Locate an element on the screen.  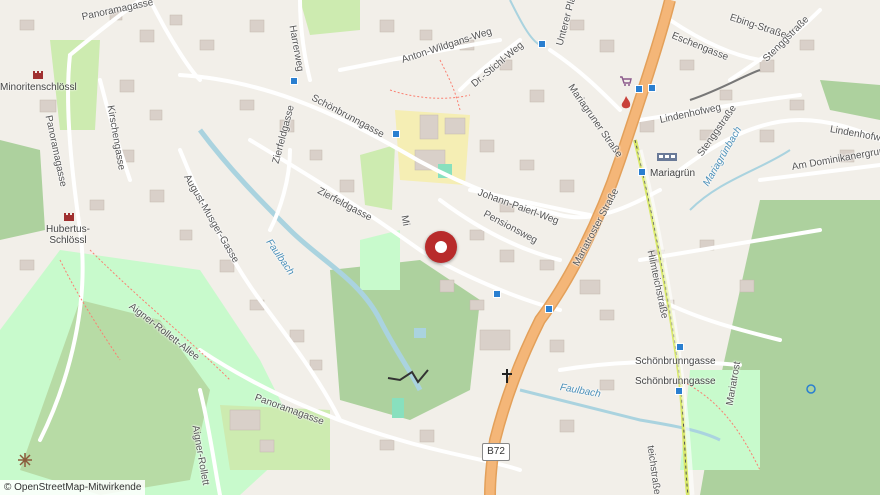
map-attribution: © OpenStreetMap-Mitwirkende is located at coordinates (73, 487).